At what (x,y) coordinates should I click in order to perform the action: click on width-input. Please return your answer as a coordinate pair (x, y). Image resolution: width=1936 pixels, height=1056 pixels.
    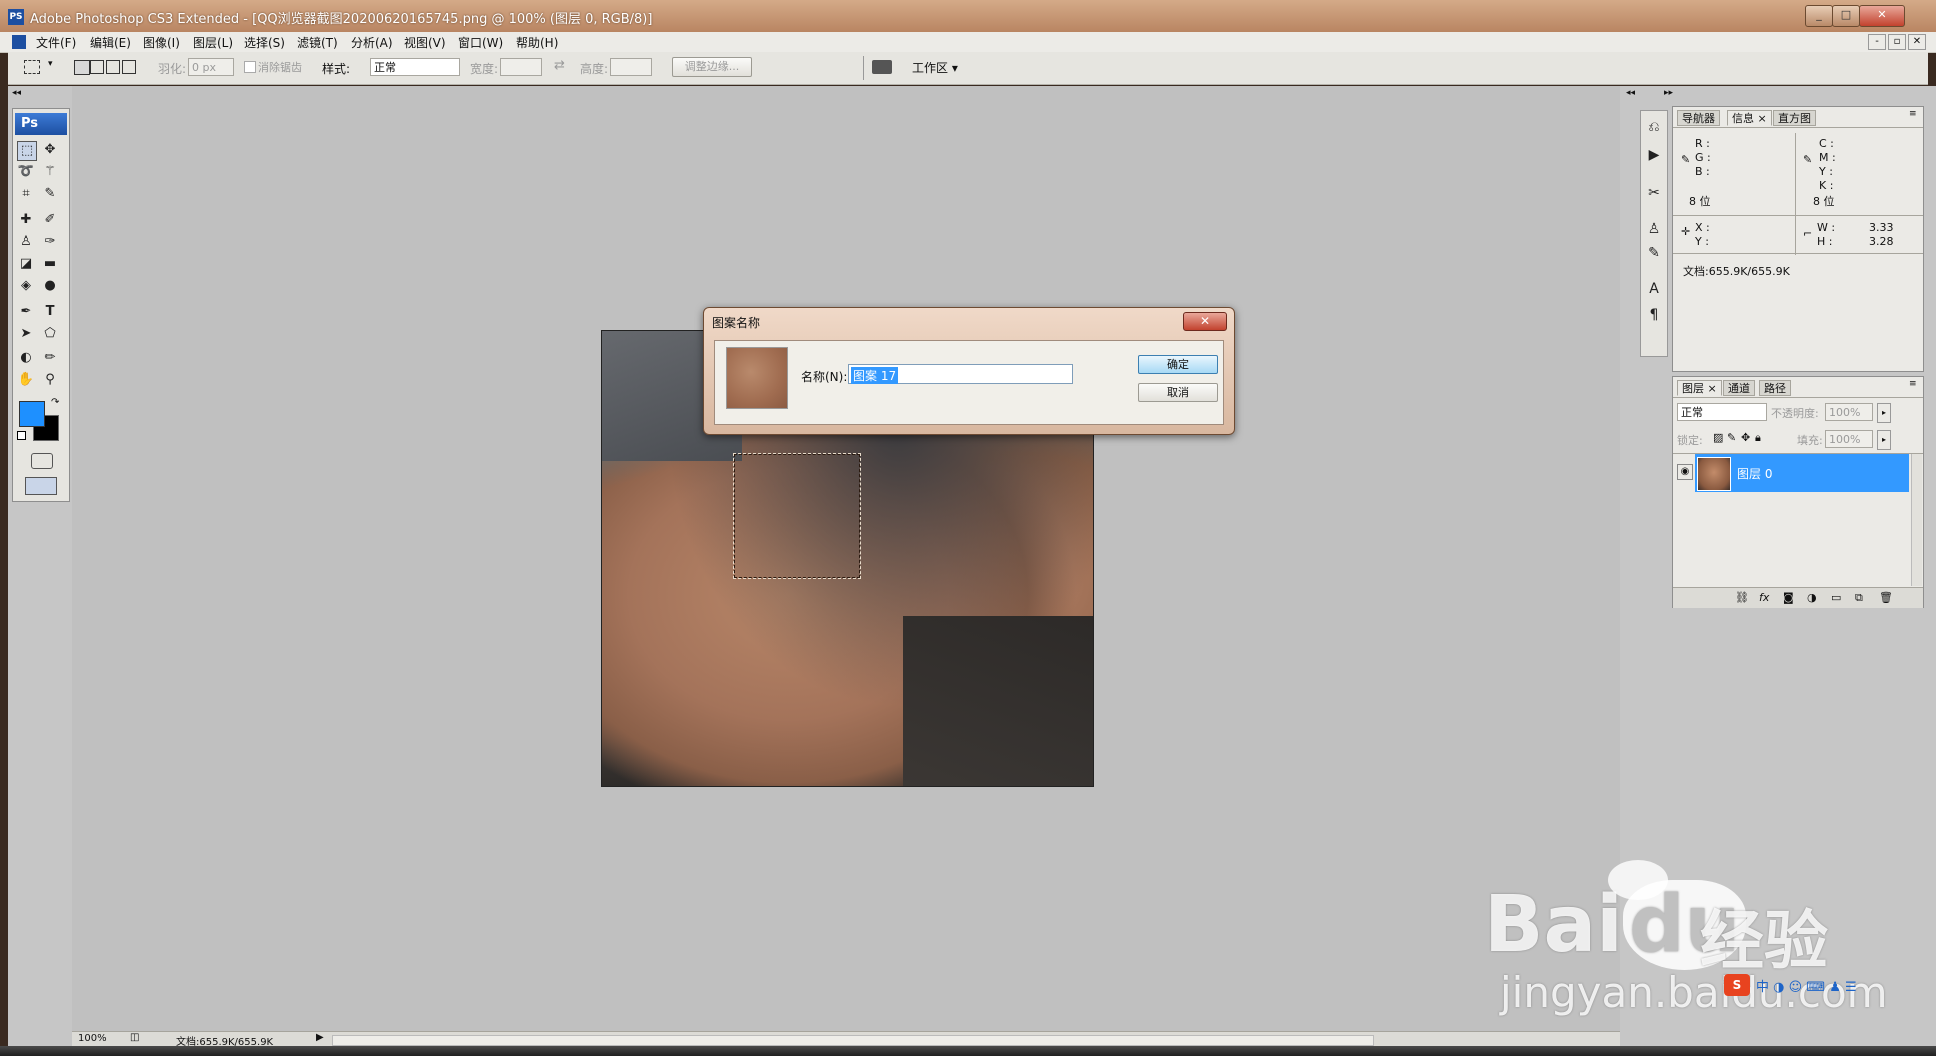
    Looking at the image, I should click on (521, 67).